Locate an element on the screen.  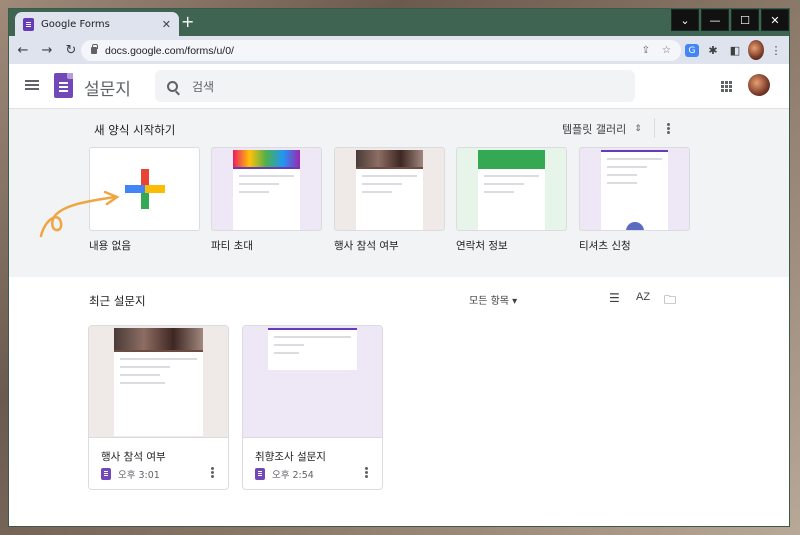
template-gallery-button: 템플릿 갤러리 ⇕ is located at coordinates (602, 129).